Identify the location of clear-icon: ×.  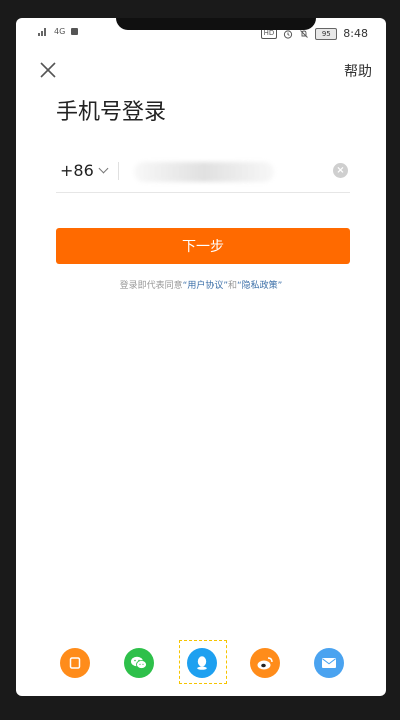
(340, 170).